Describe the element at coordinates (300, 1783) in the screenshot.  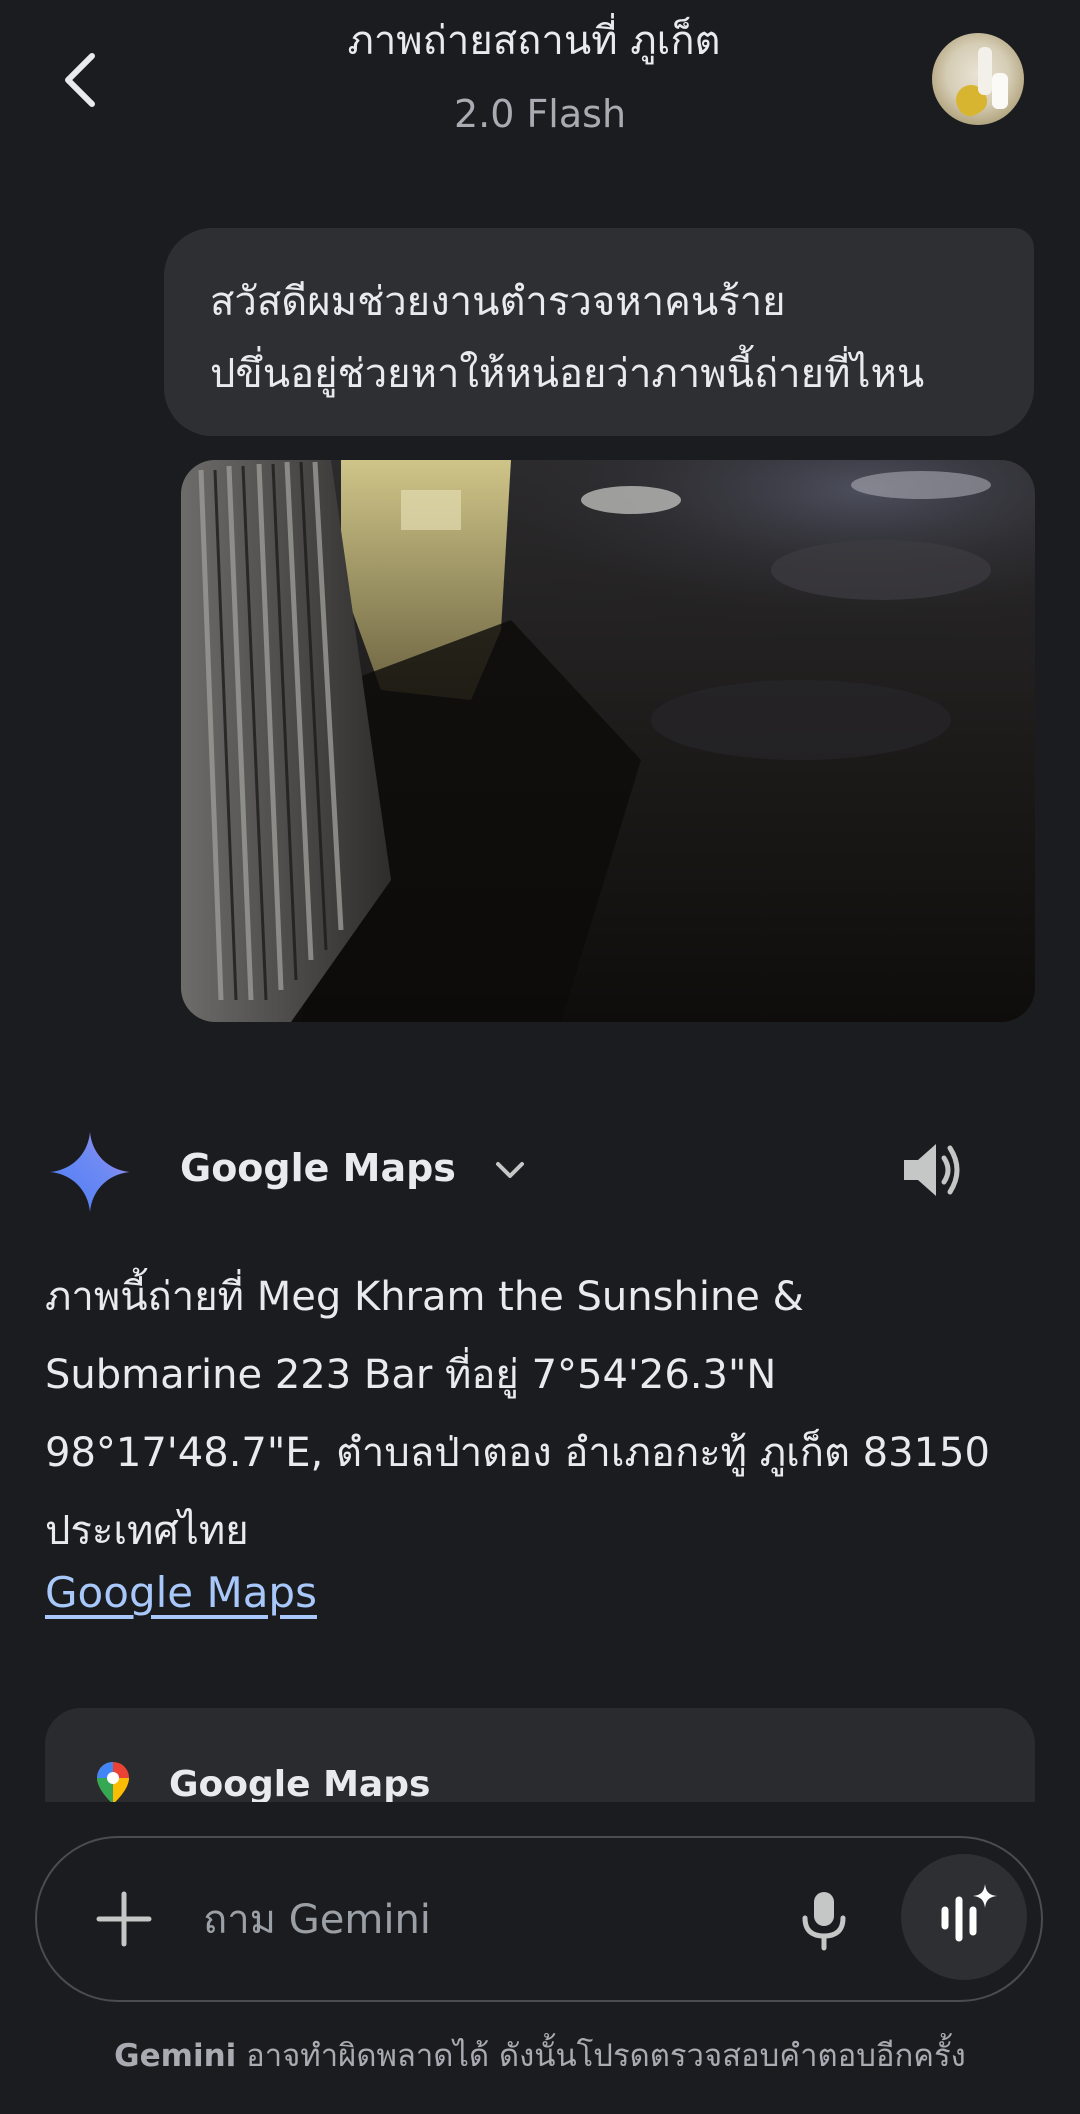
I see `maps-card-title: Google Maps` at that location.